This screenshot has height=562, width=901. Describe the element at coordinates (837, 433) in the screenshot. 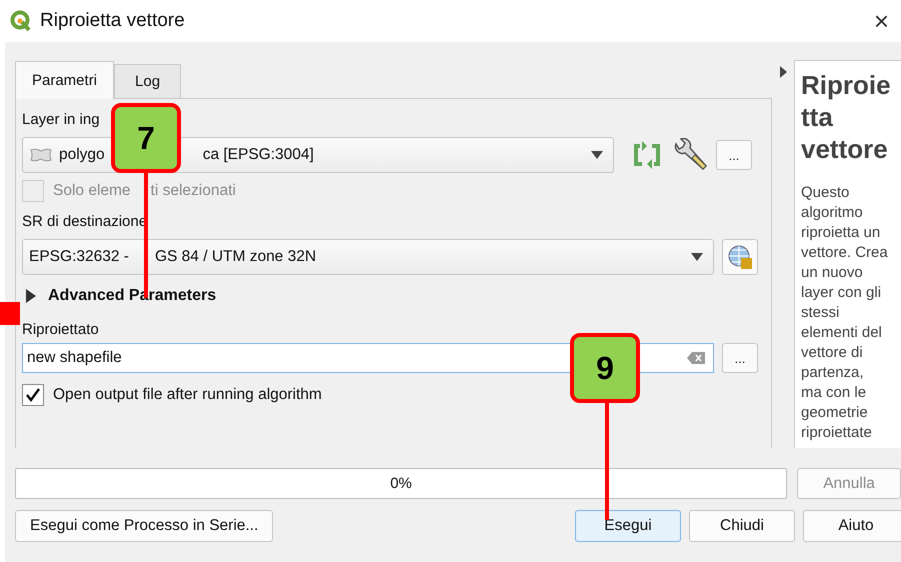

I see `help-text: riproiettate` at that location.